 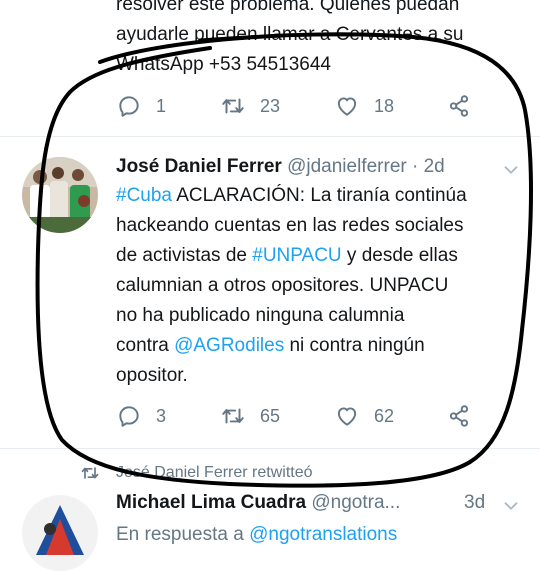 What do you see at coordinates (229, 345) in the screenshot?
I see `mention-agrodiles: @AGRodiles` at bounding box center [229, 345].